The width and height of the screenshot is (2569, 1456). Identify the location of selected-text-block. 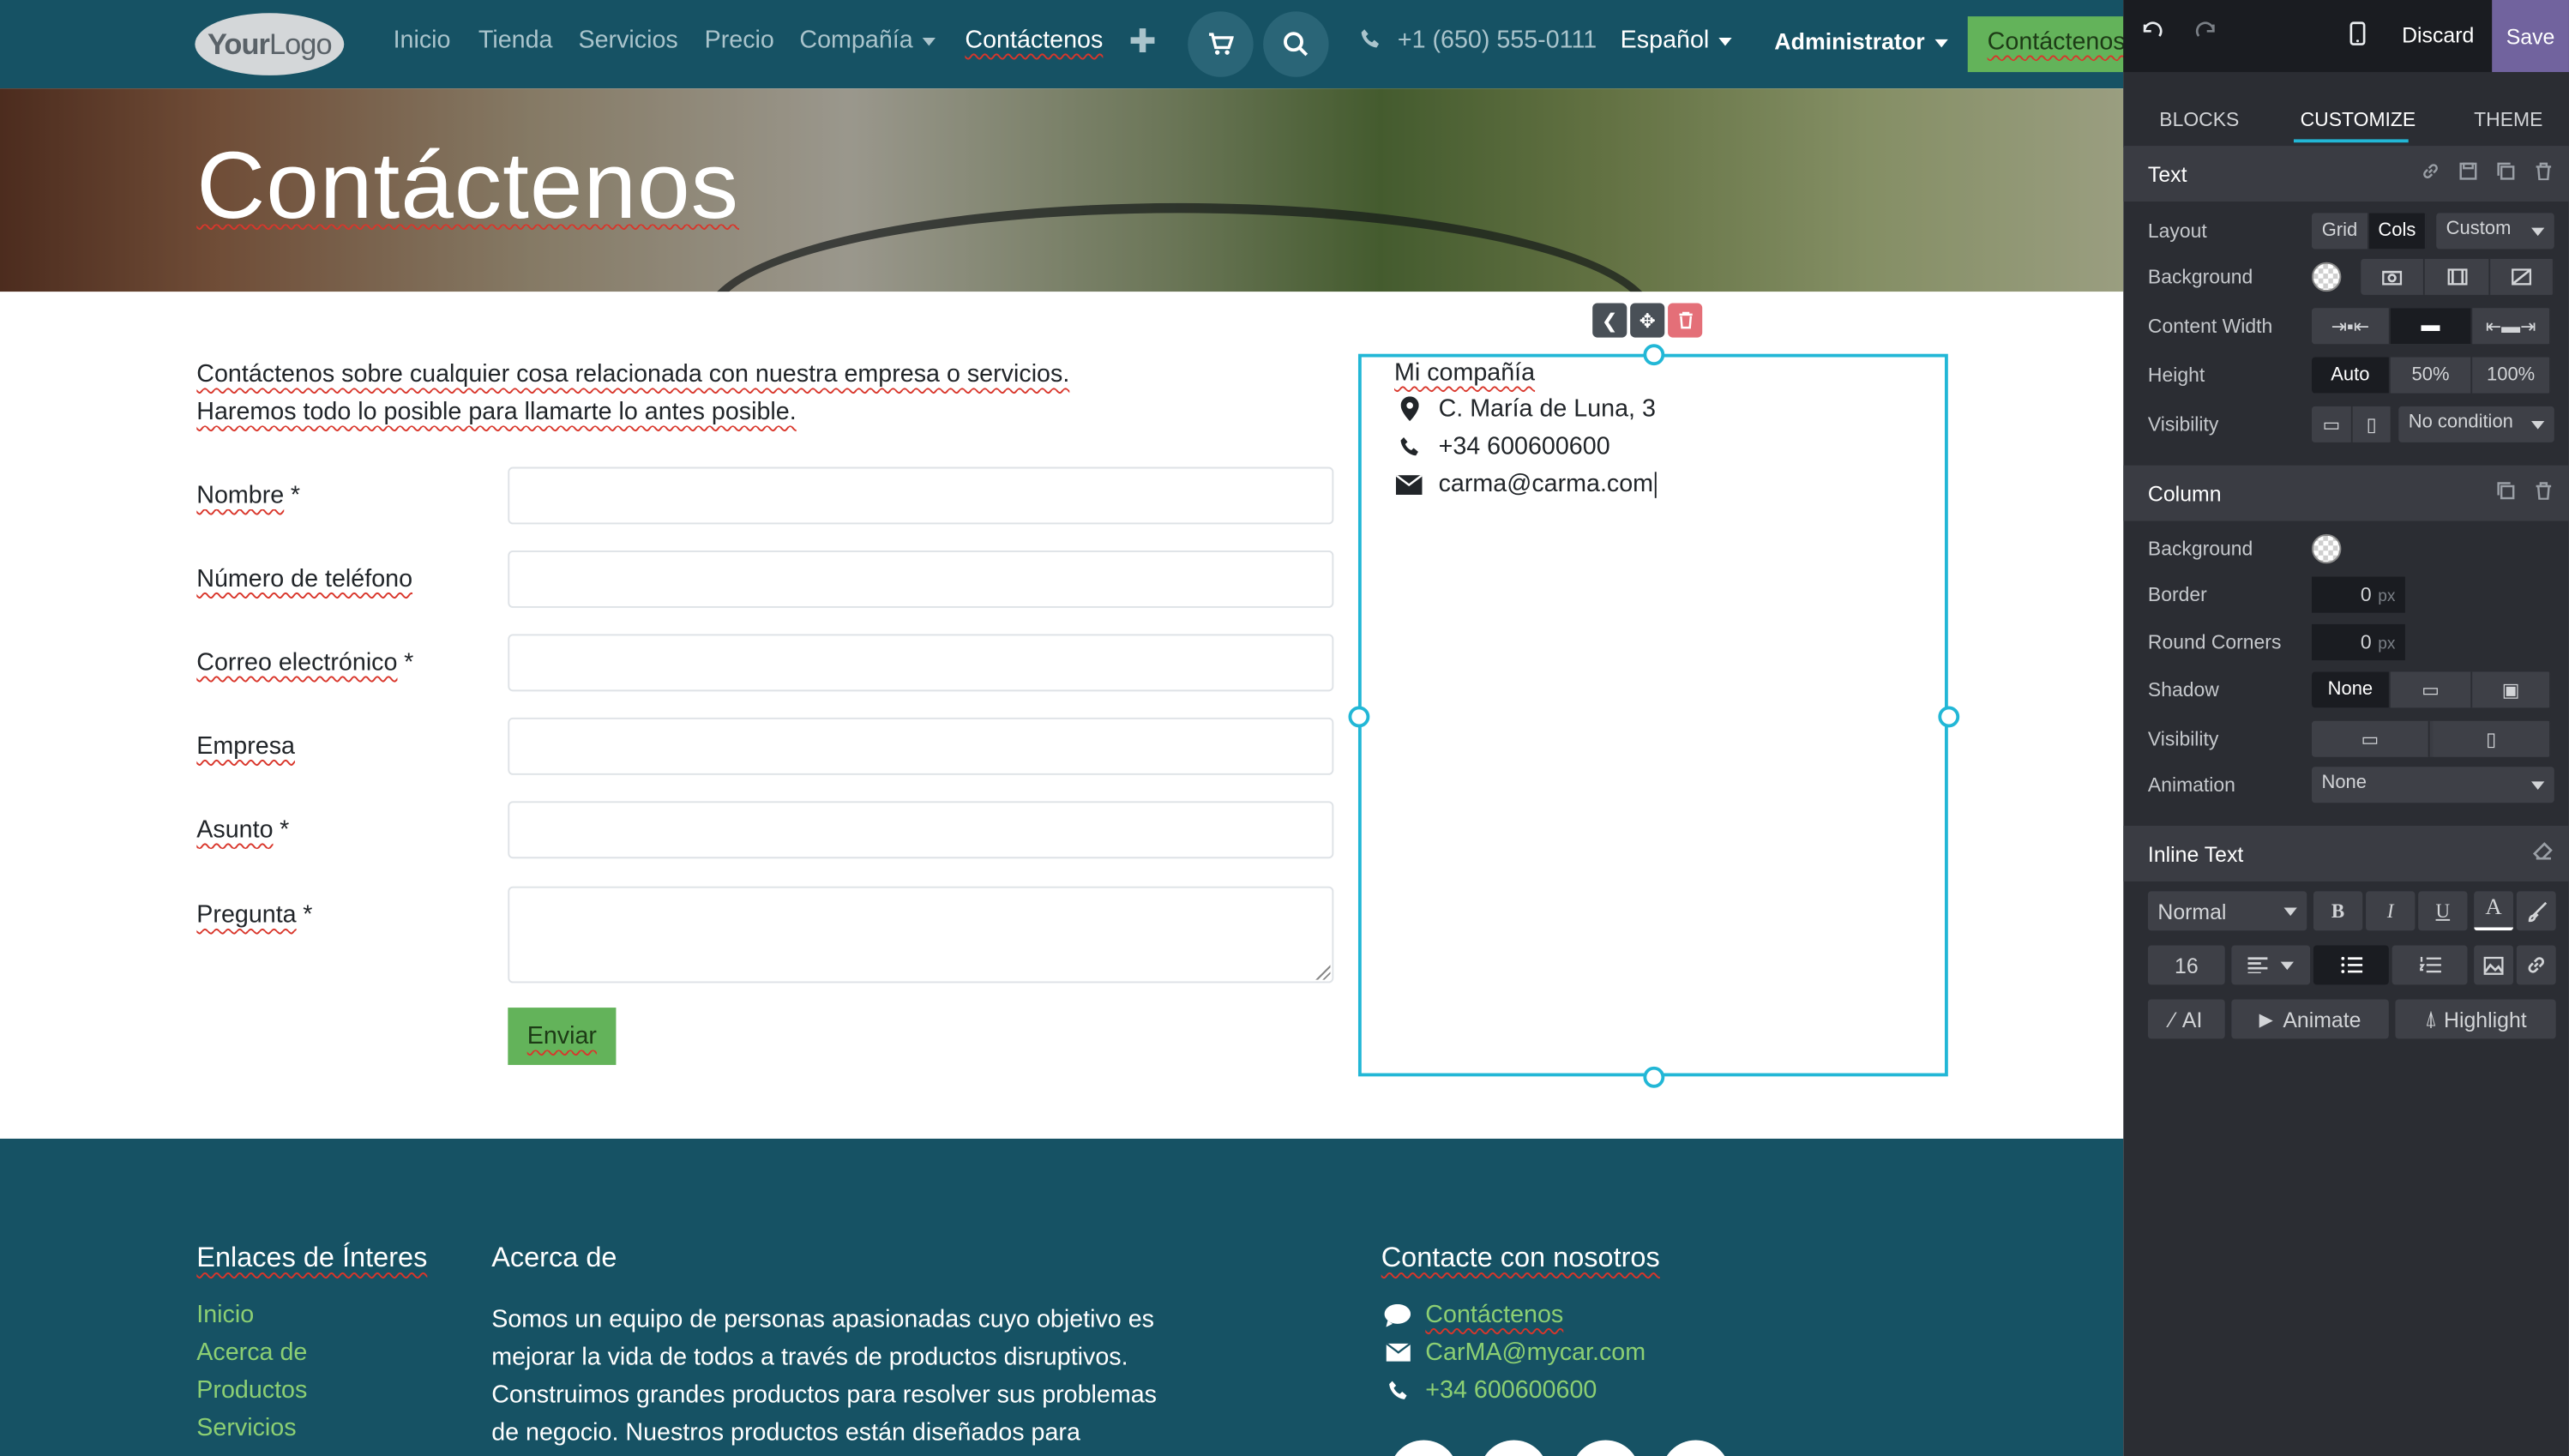
(1652, 715).